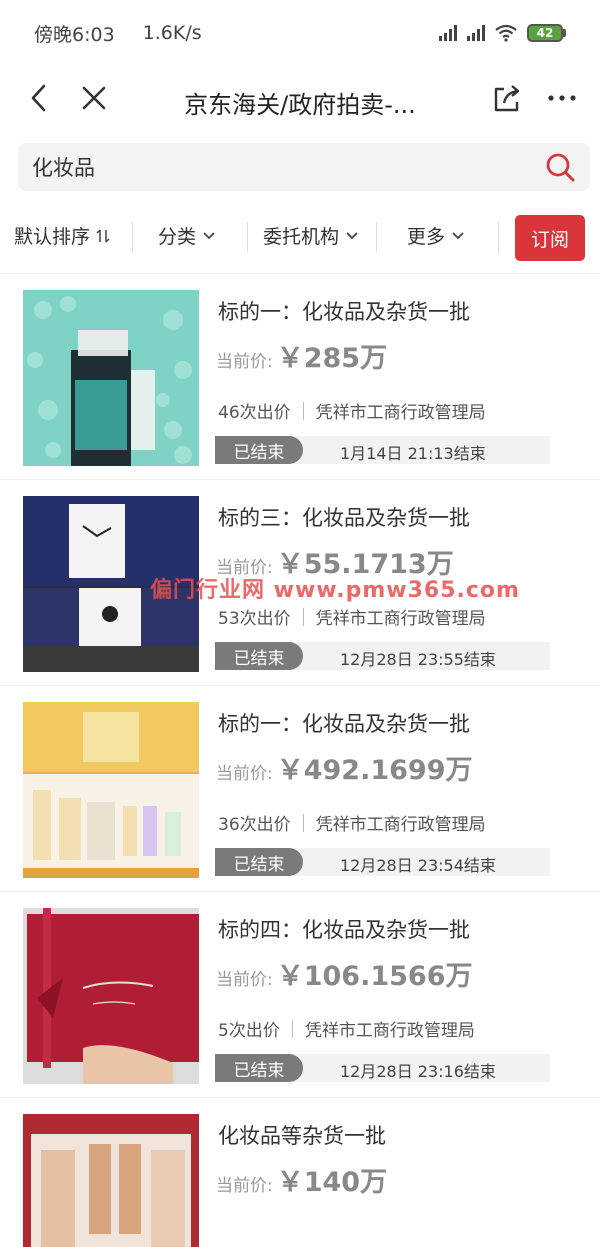 The width and height of the screenshot is (600, 1247). I want to click on item-title: 标的四：化妆品及杂货一批, so click(344, 930).